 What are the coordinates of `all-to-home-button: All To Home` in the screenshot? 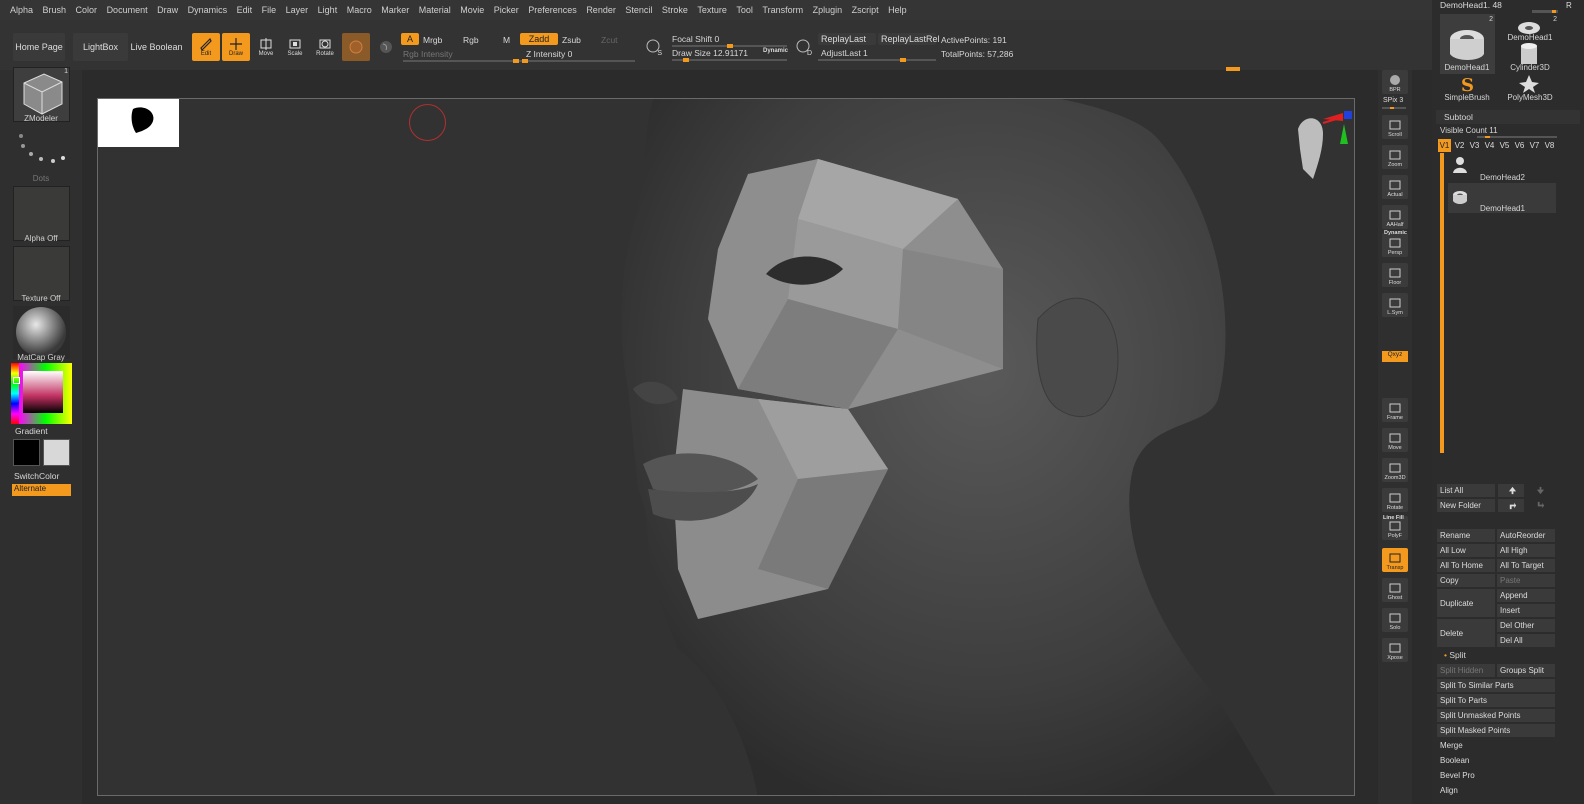 It's located at (1466, 565).